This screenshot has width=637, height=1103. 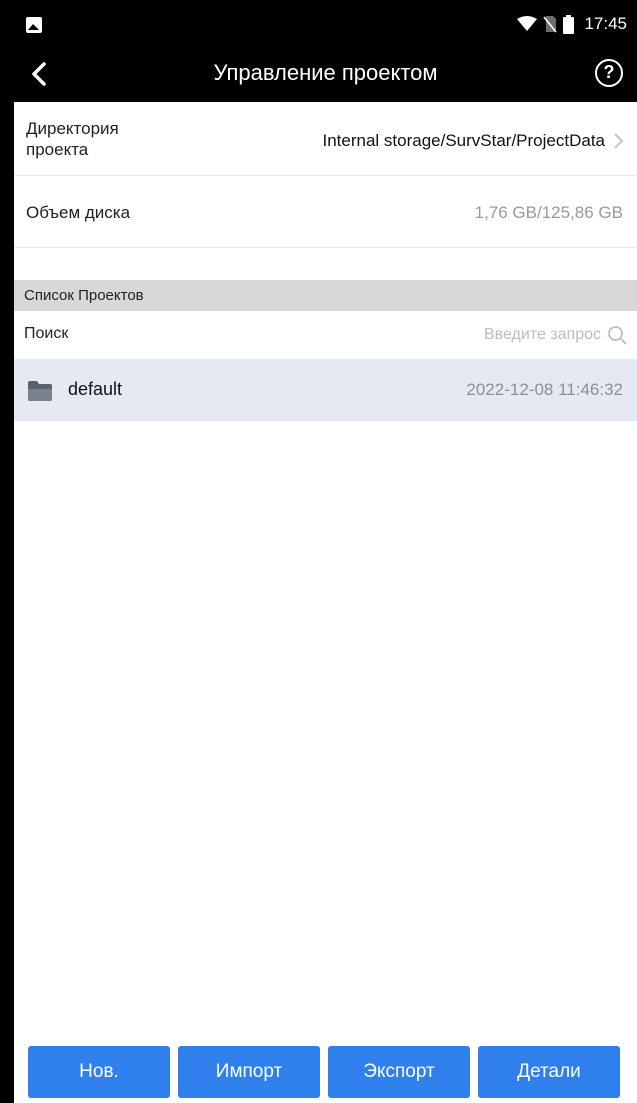 I want to click on status-time: 17:45, so click(x=605, y=23).